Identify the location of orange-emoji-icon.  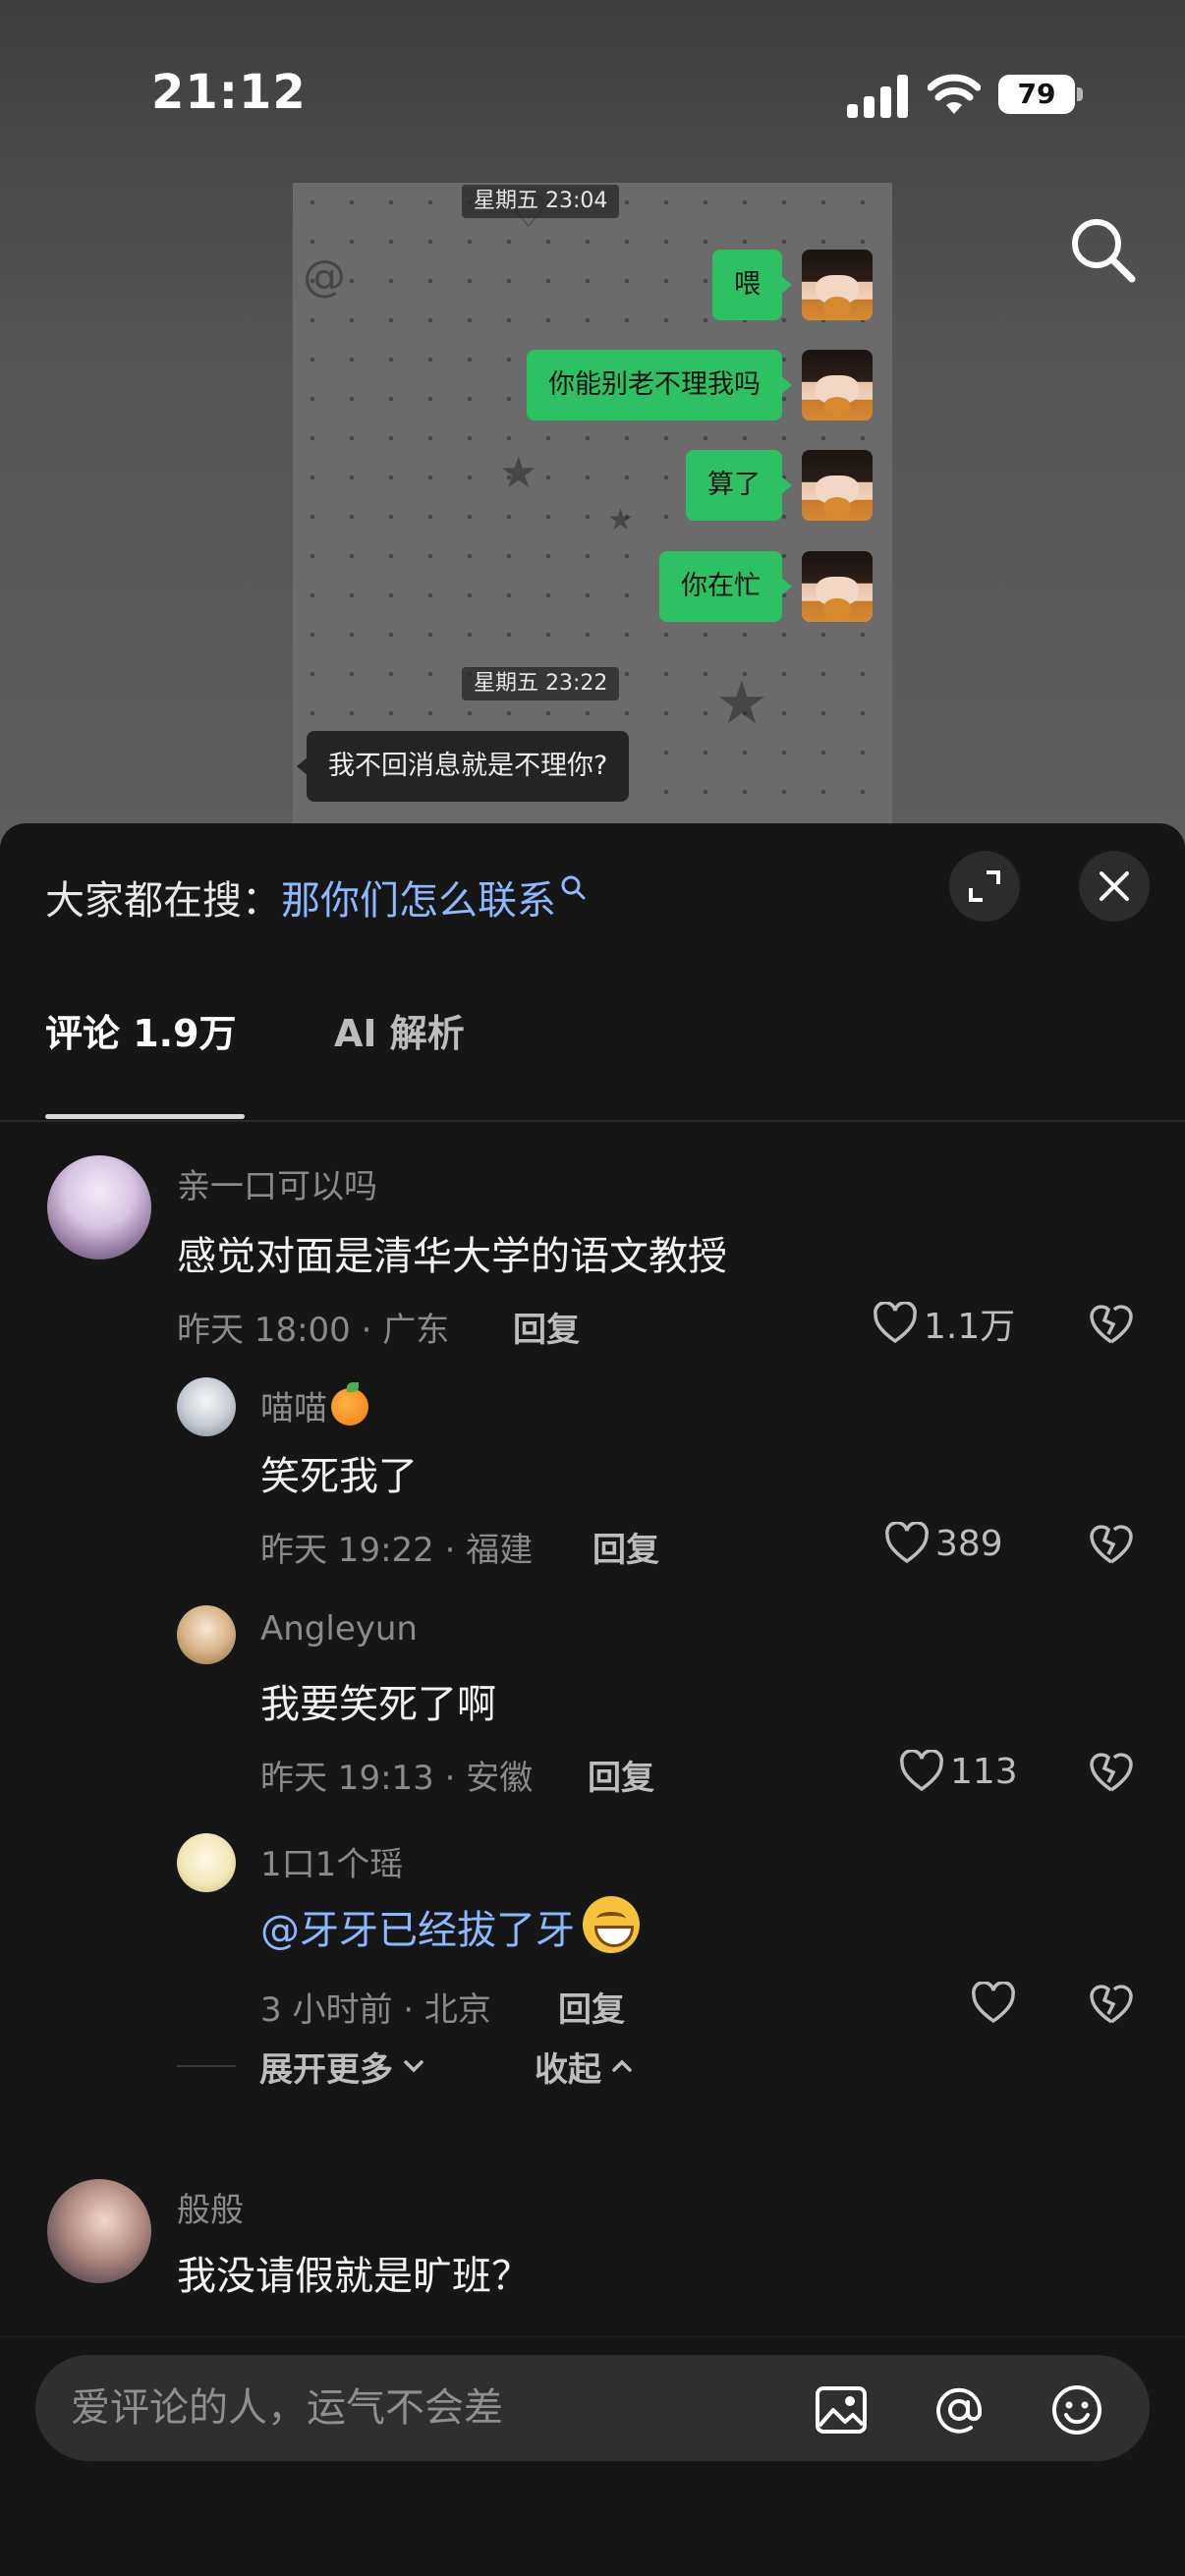
(350, 1404).